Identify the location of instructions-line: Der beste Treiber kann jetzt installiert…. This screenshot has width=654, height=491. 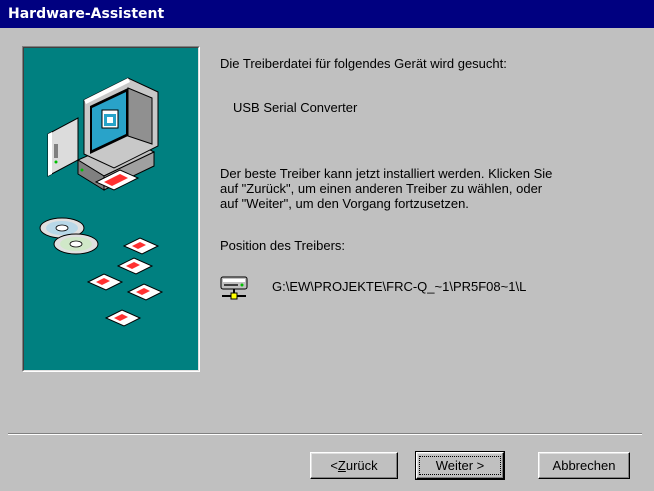
(386, 173).